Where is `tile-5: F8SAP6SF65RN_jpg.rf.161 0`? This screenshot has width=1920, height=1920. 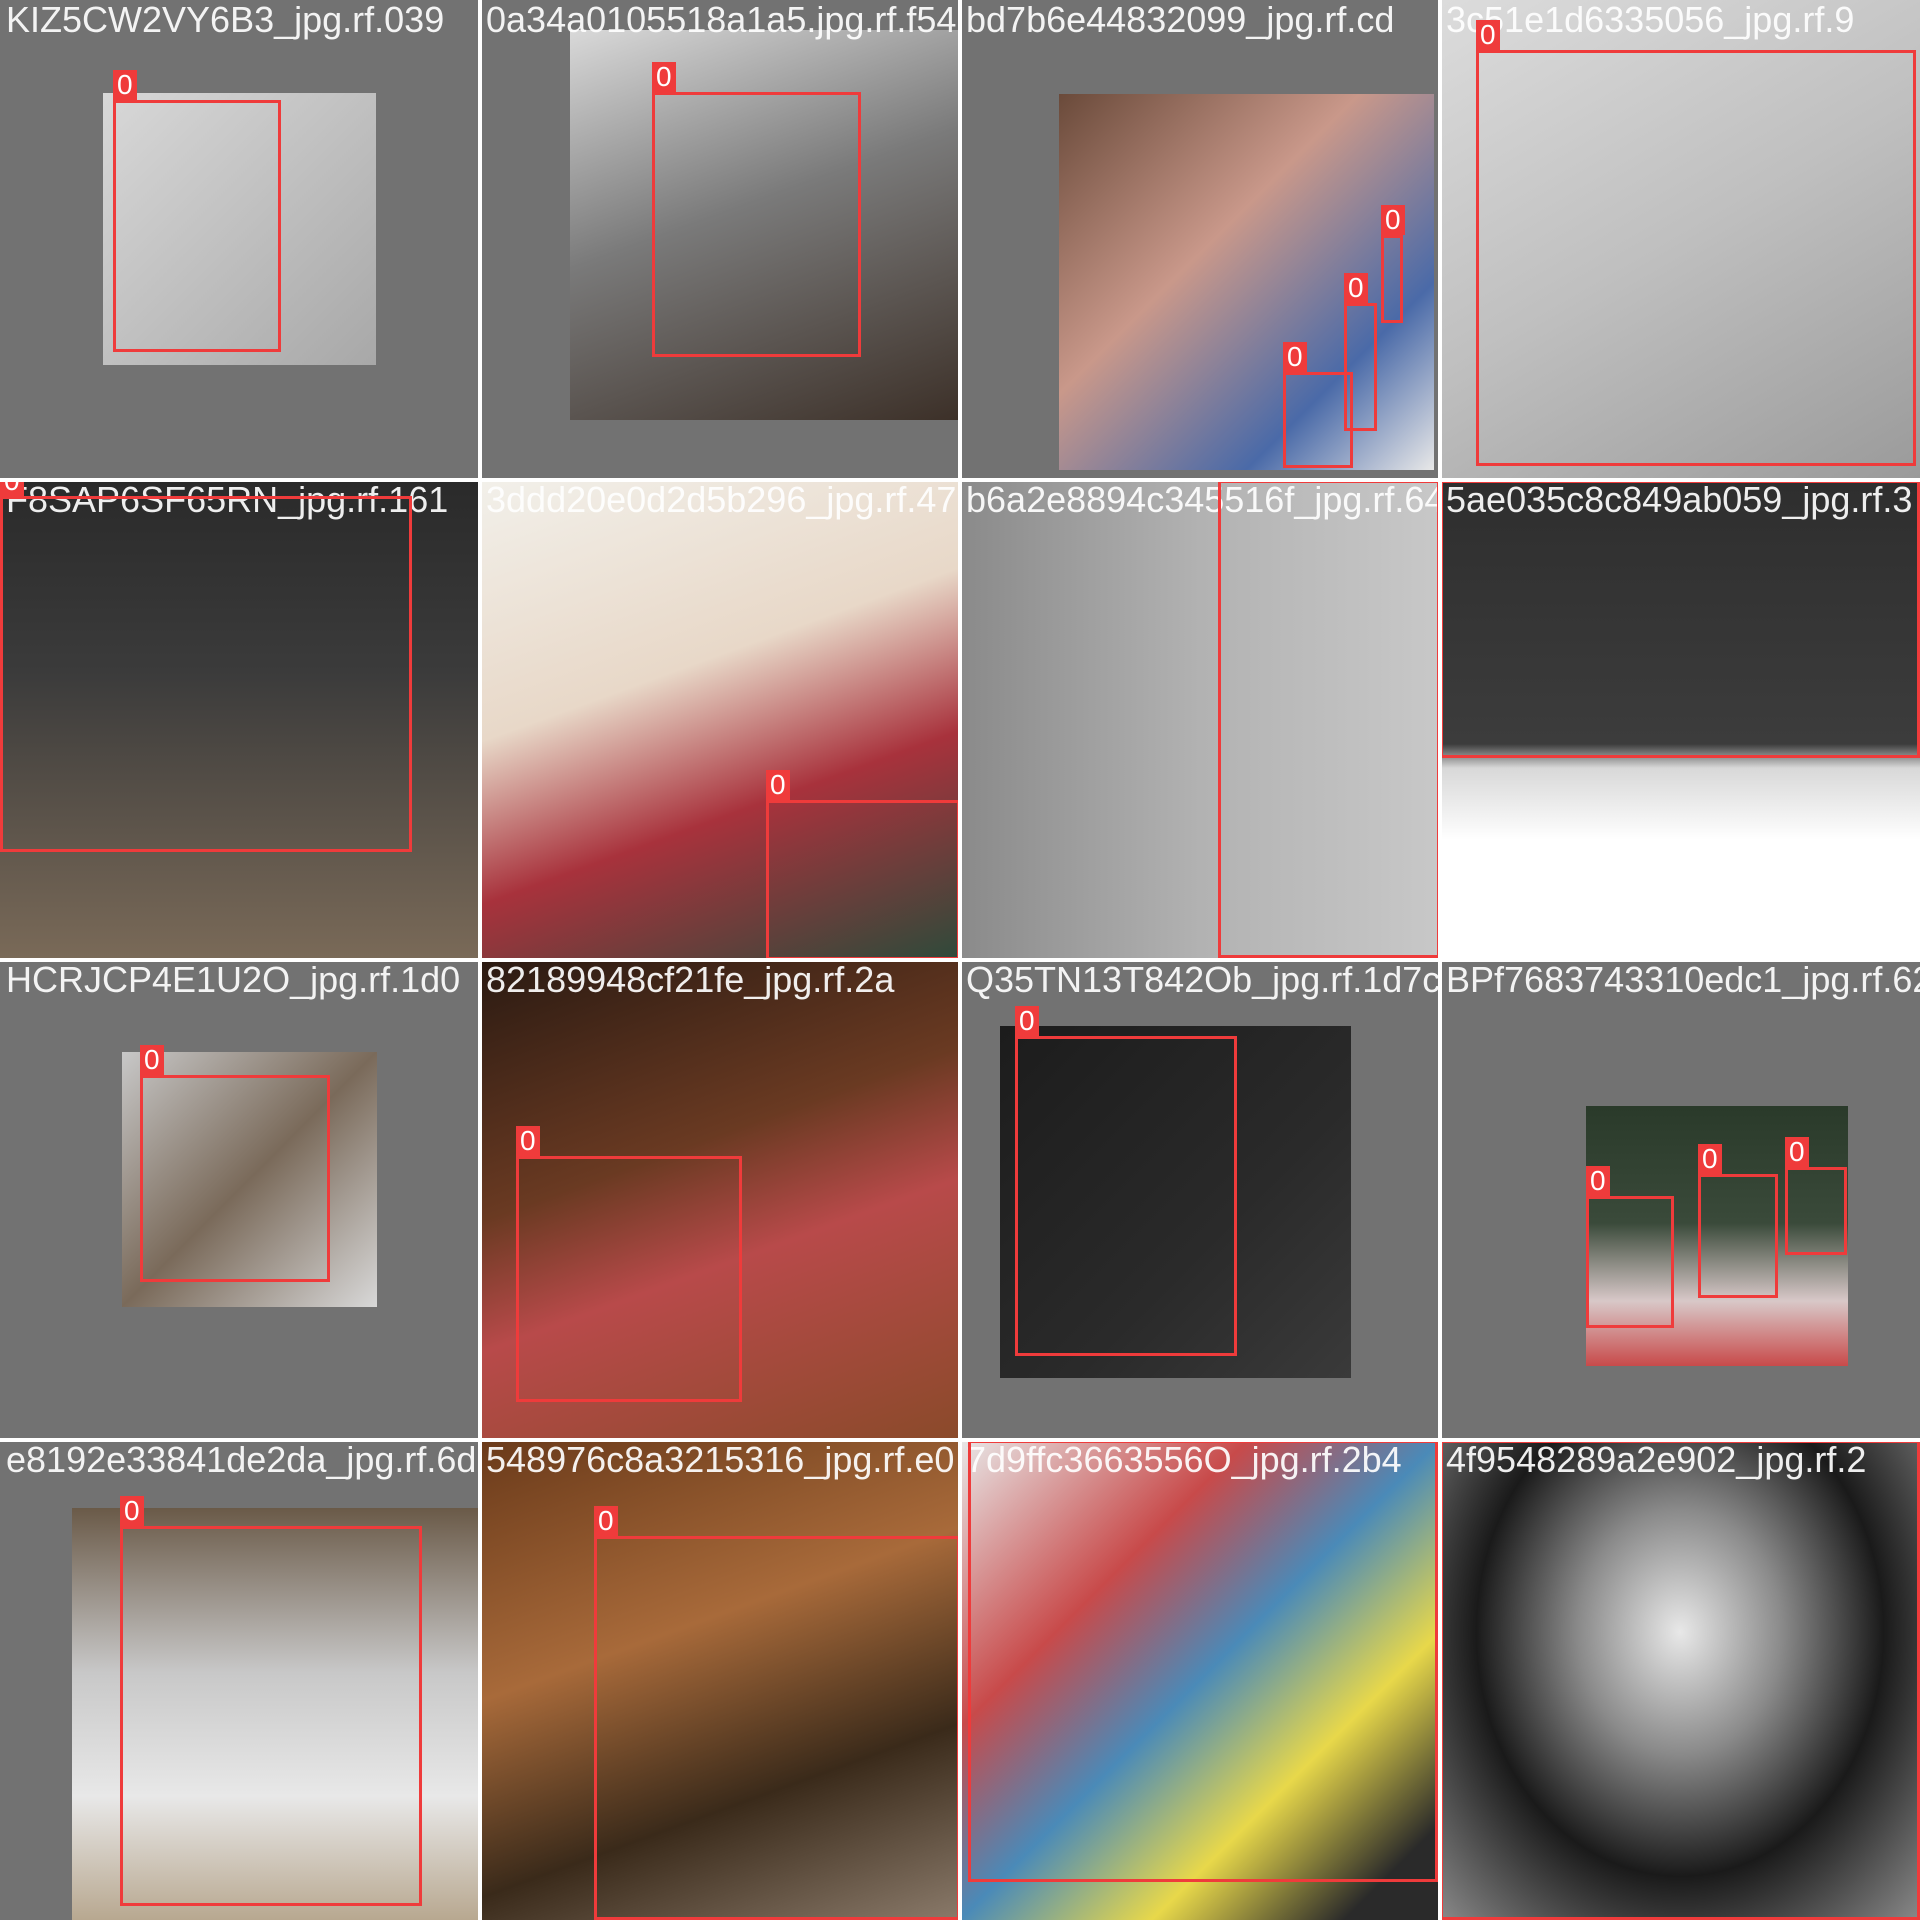 tile-5: F8SAP6SF65RN_jpg.rf.161 0 is located at coordinates (240, 720).